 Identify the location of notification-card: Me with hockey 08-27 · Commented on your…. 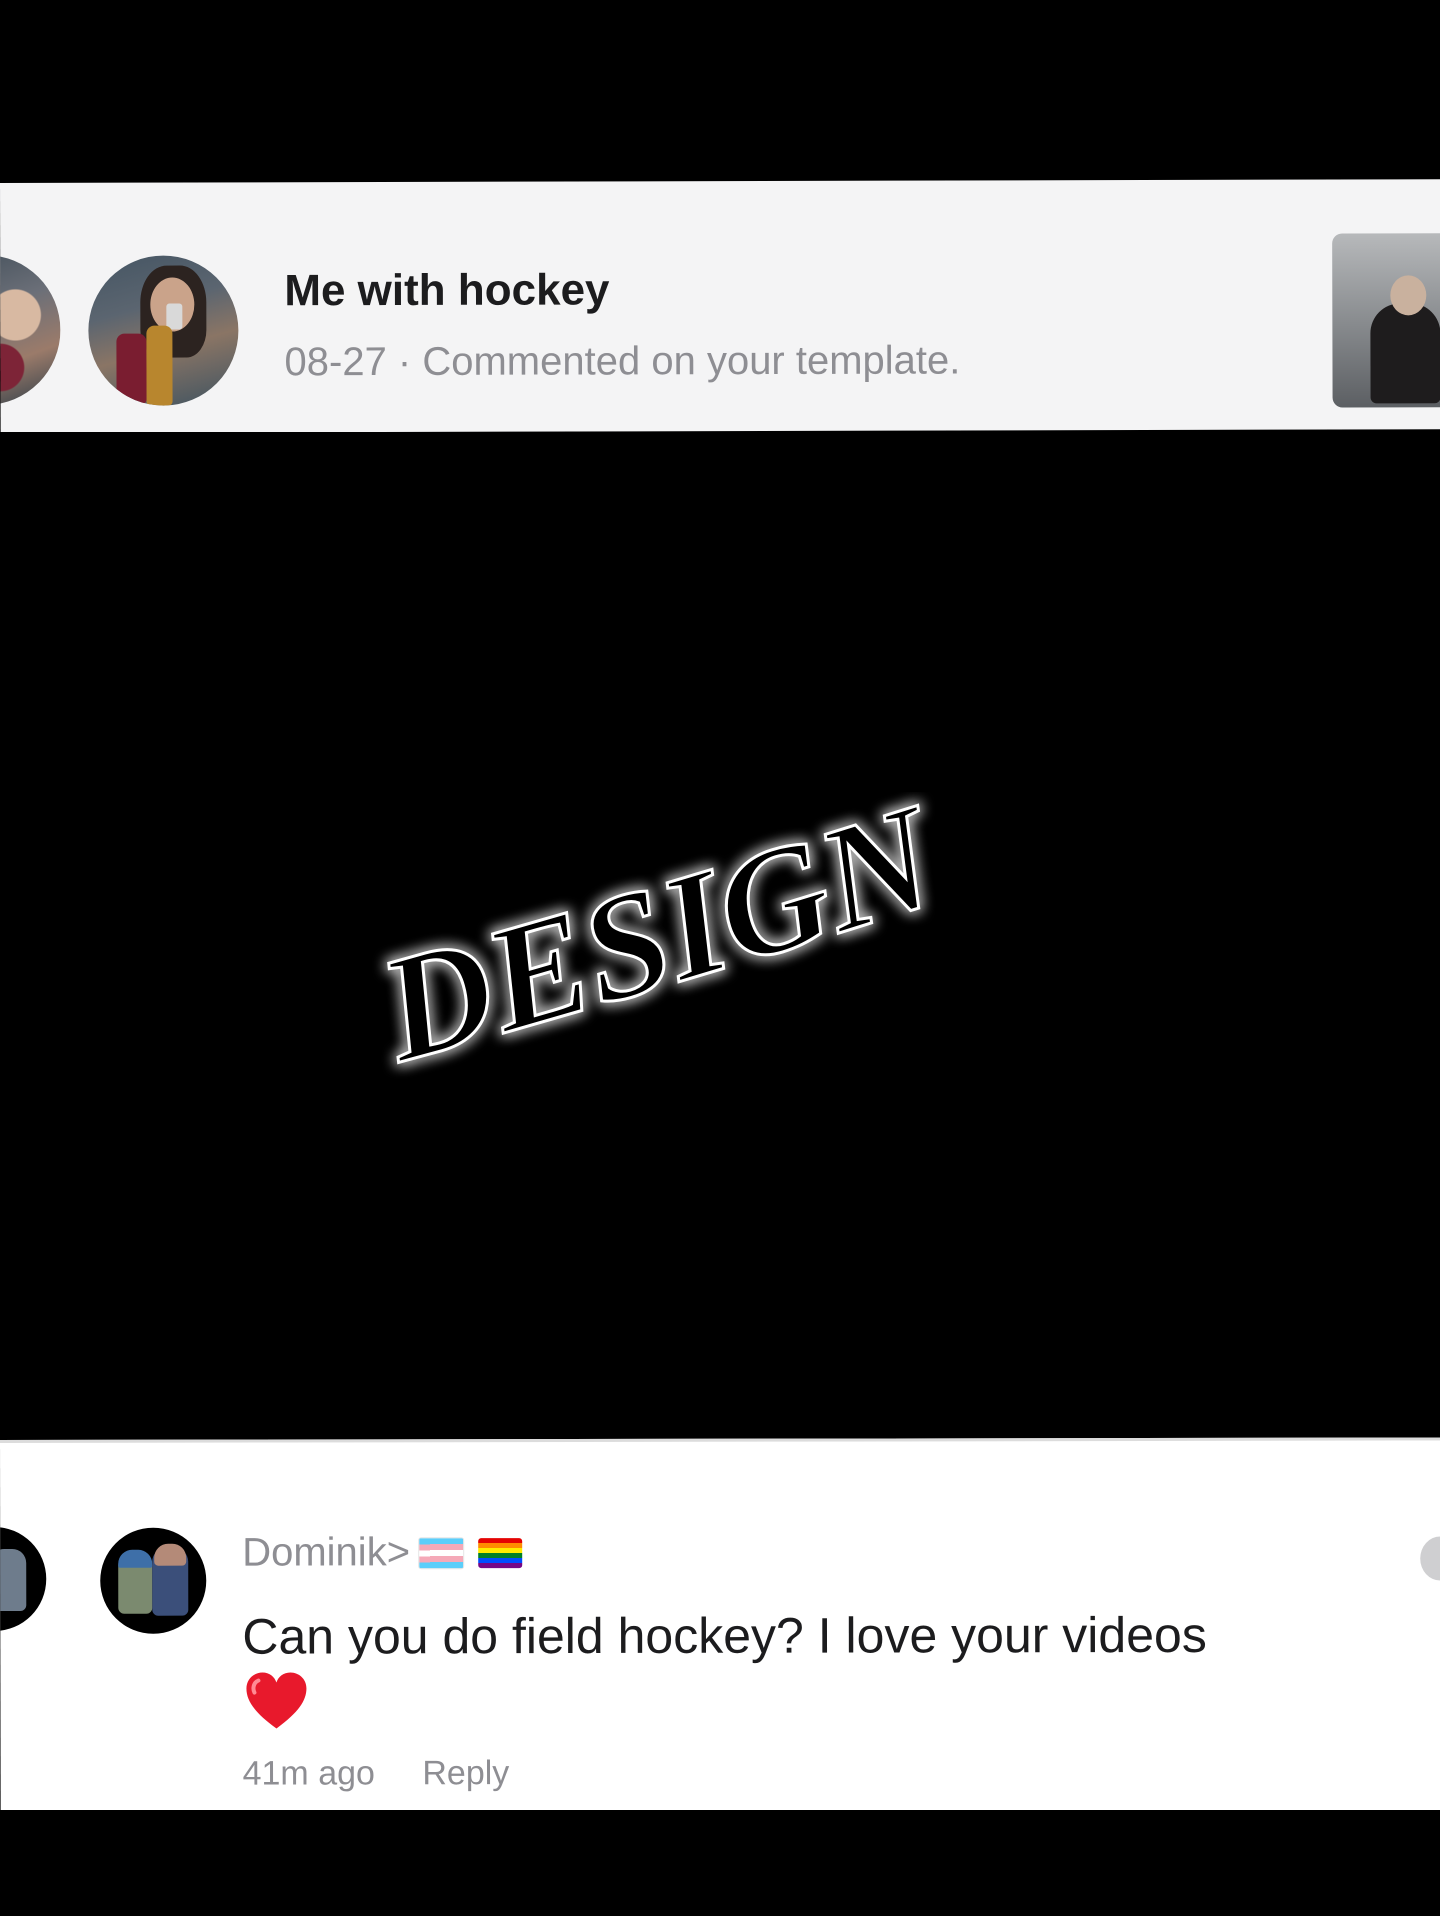
(720, 306).